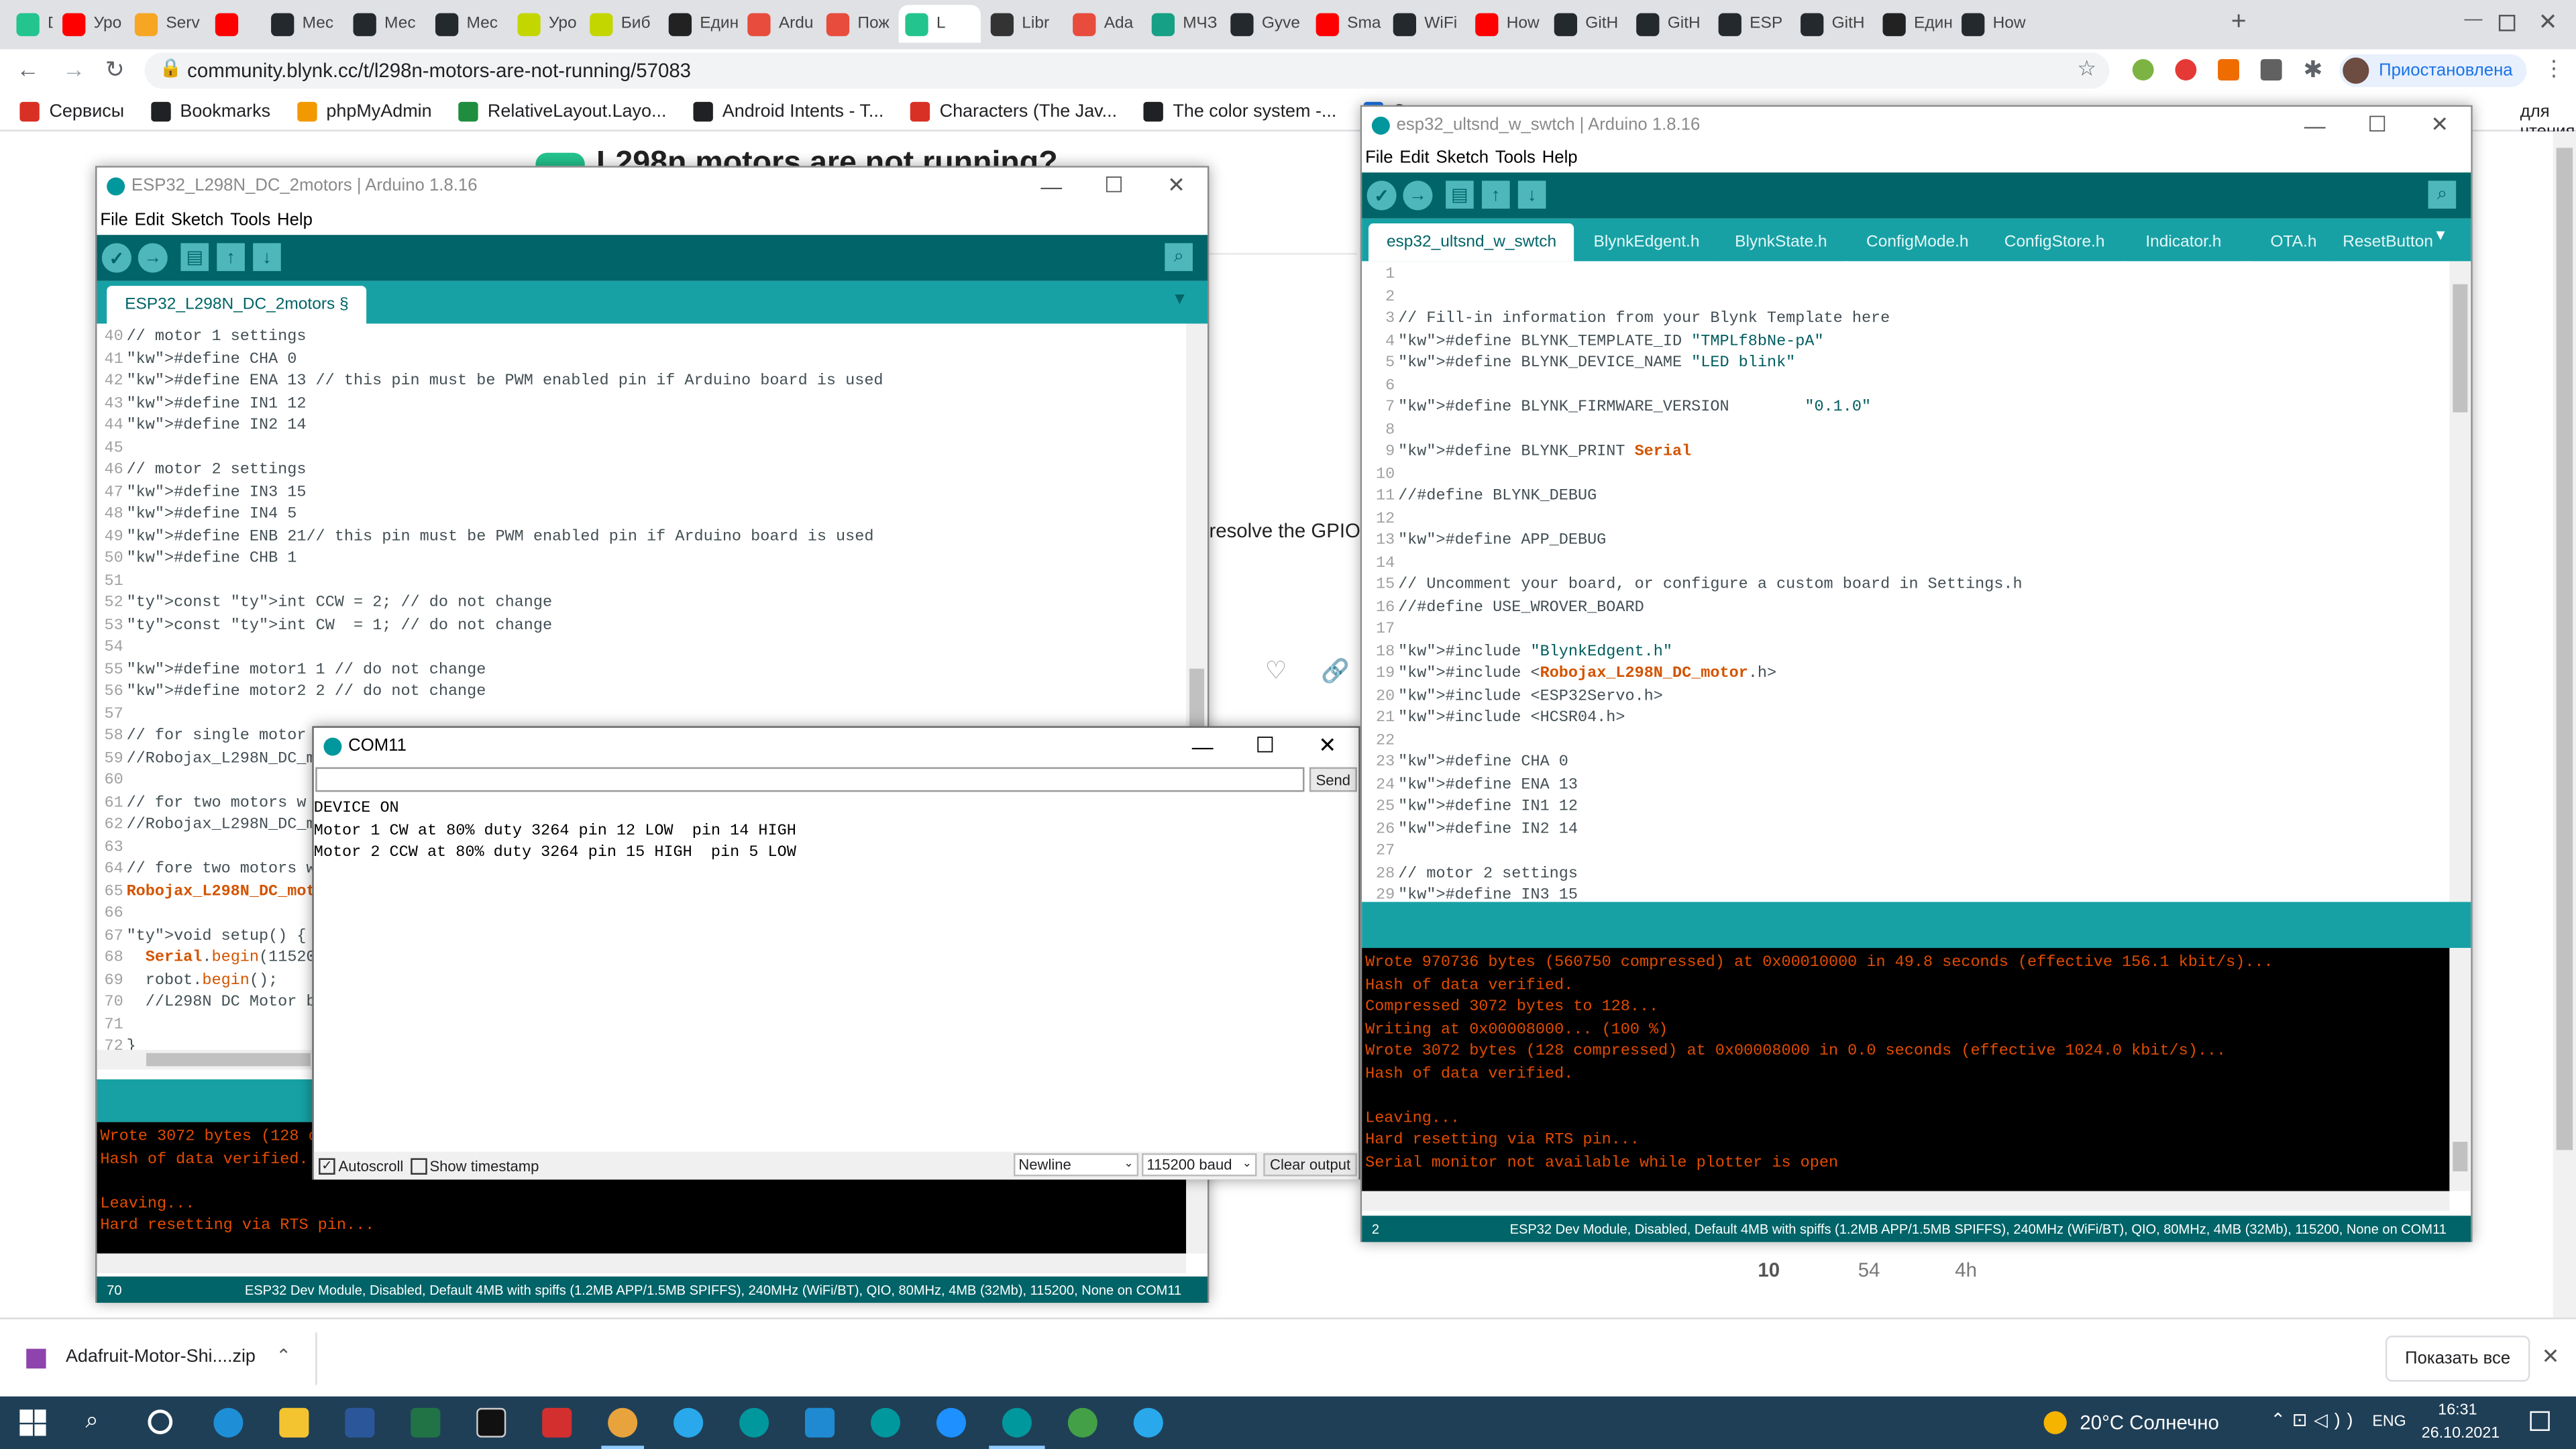 The height and width of the screenshot is (1449, 2576). Describe the element at coordinates (1460, 194) in the screenshot. I see `new-sketch-icon: ▤` at that location.